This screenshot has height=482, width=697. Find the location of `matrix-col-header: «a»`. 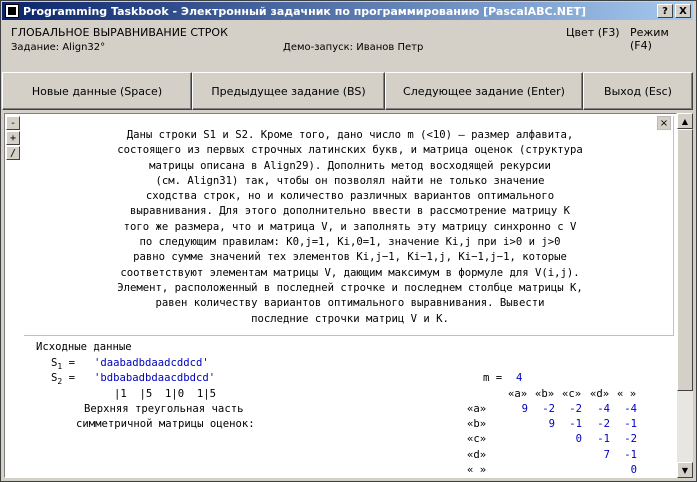

matrix-col-header: «a» is located at coordinates (518, 394).